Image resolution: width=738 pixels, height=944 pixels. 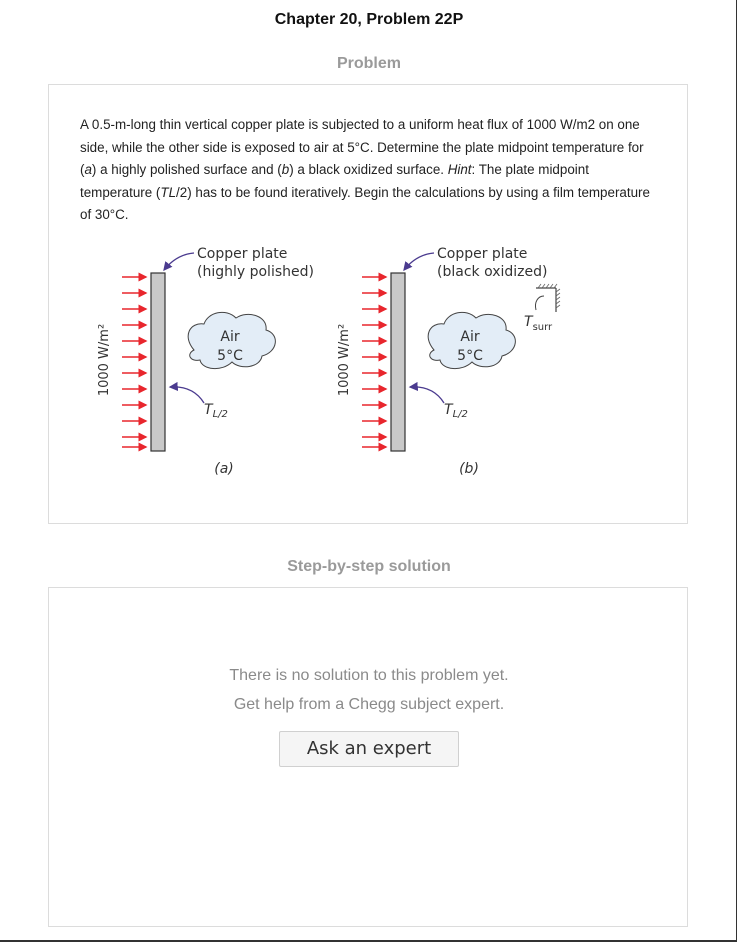 I want to click on plate-label-b-1: Copper plate, so click(x=482, y=254).